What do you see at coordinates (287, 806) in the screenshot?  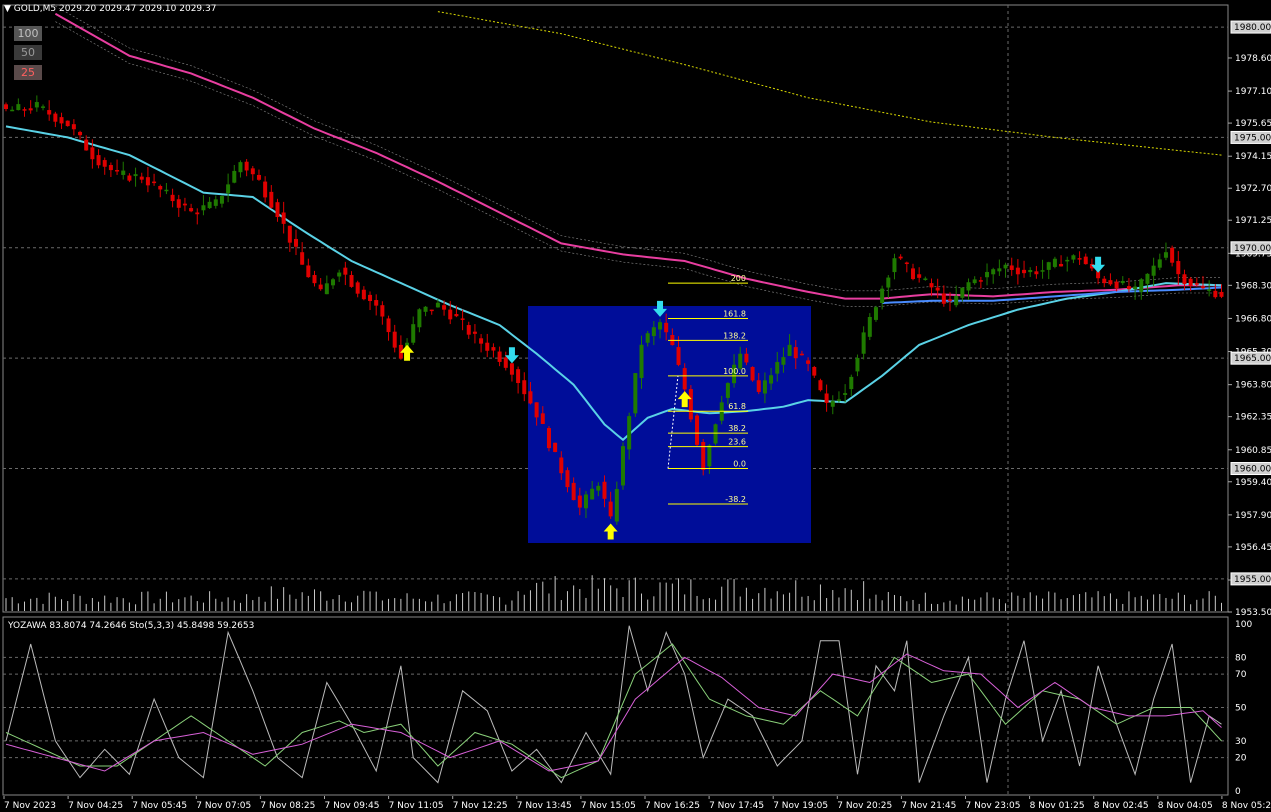 I see `time-axis-label: 7 Nov 08:25` at bounding box center [287, 806].